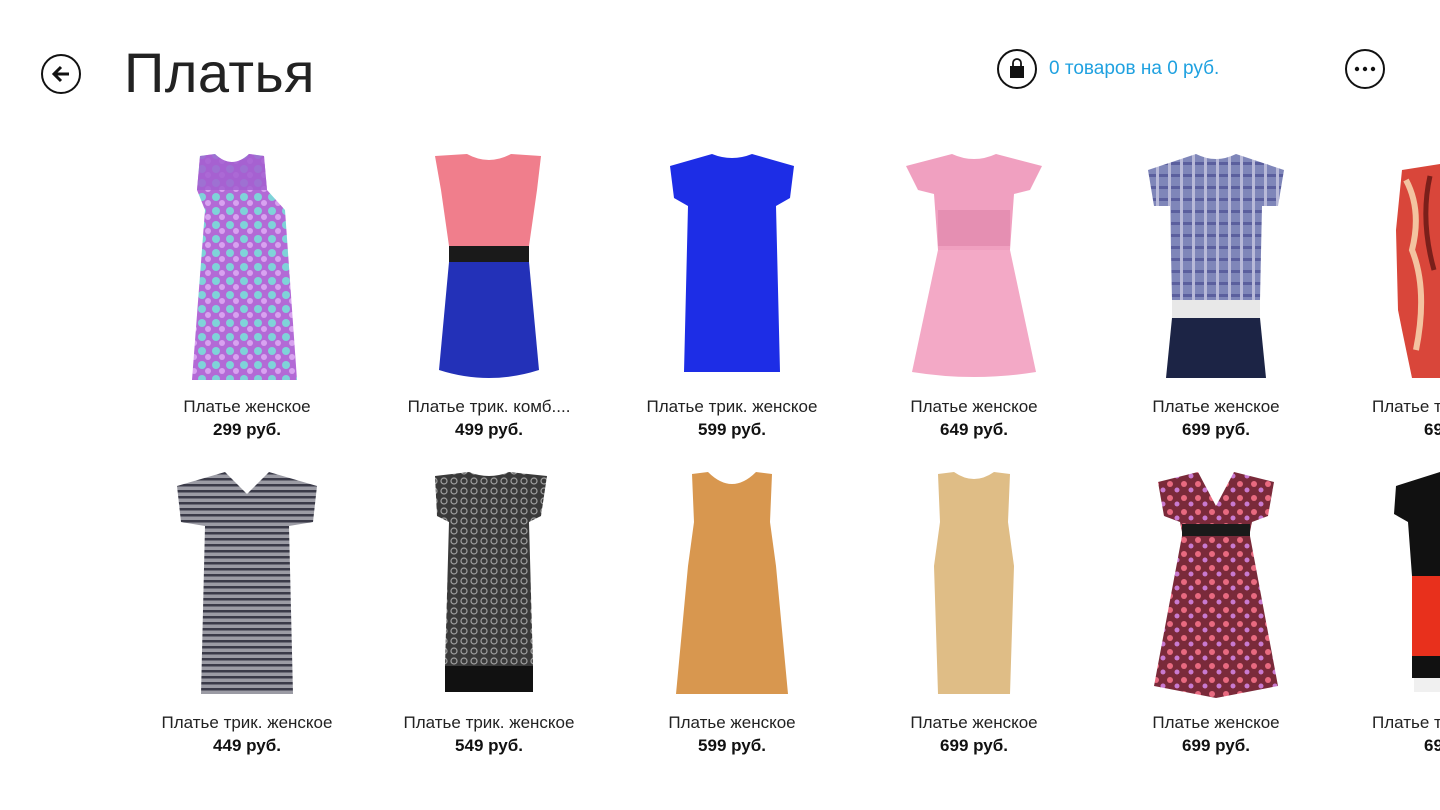 Image resolution: width=1440 pixels, height=810 pixels. I want to click on product-tile: Платье женское 649 руб., so click(974, 295).